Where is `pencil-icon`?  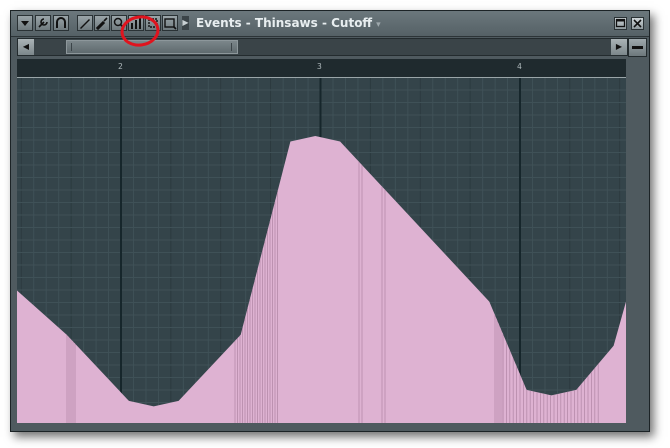 pencil-icon is located at coordinates (85, 23).